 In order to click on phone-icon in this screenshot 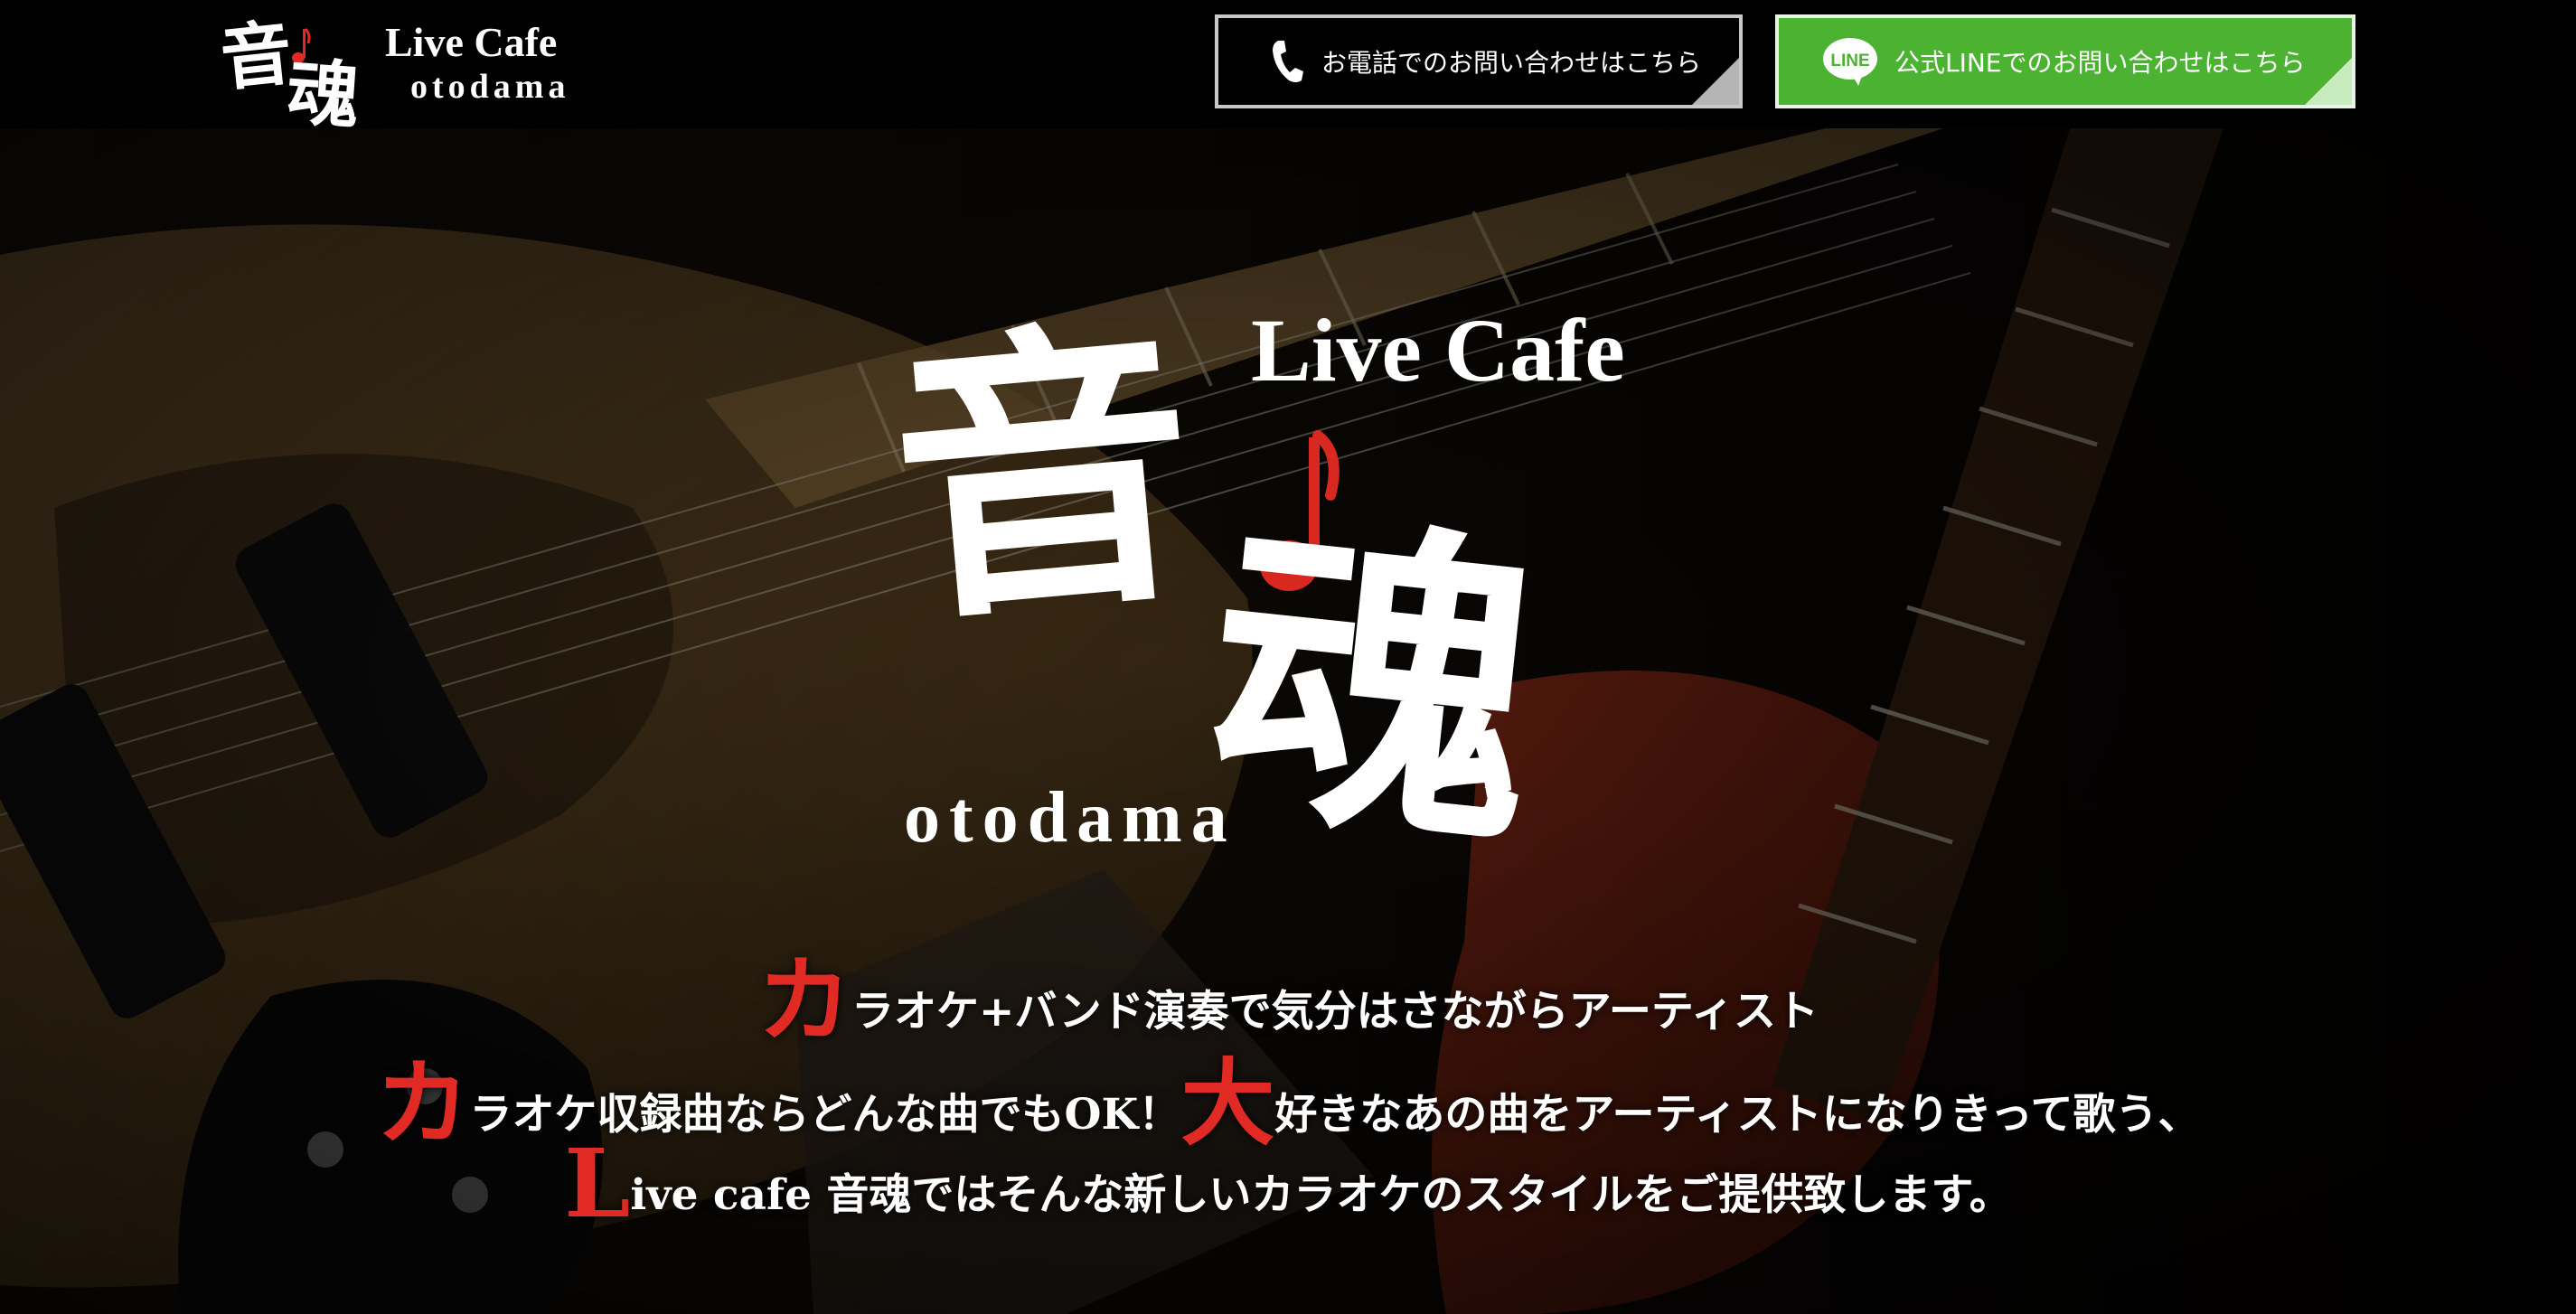, I will do `click(1287, 62)`.